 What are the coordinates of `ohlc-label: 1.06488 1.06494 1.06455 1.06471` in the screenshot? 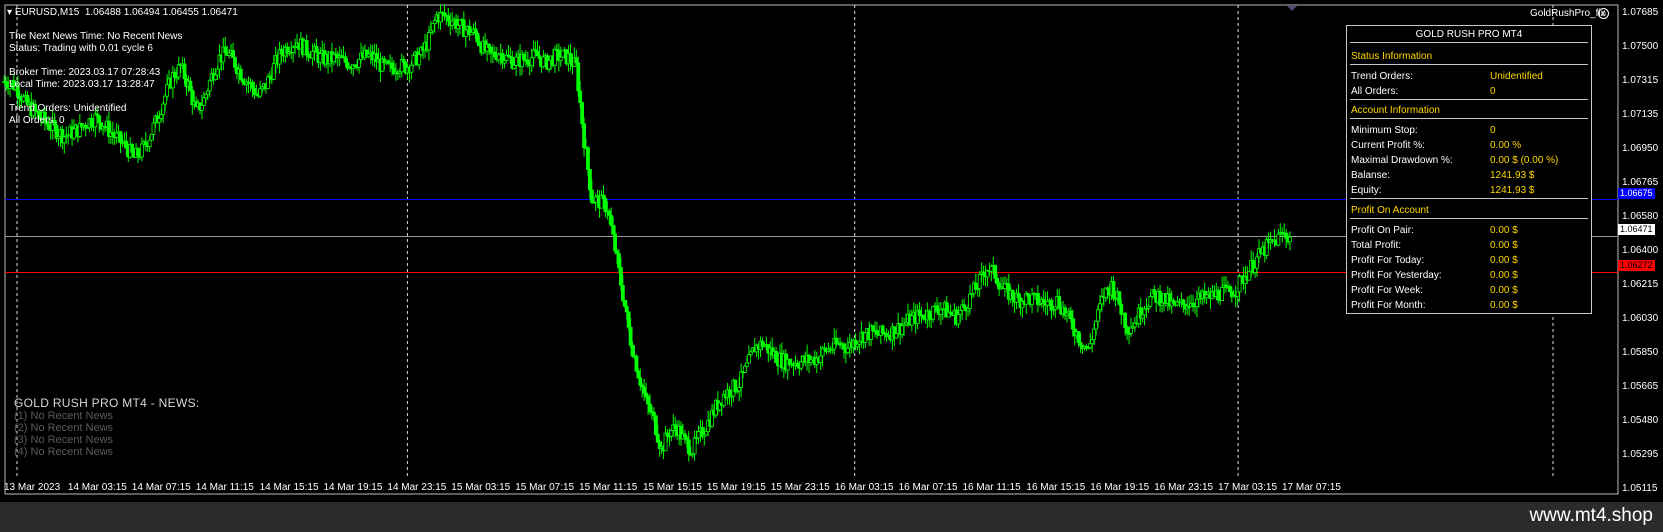 It's located at (161, 12).